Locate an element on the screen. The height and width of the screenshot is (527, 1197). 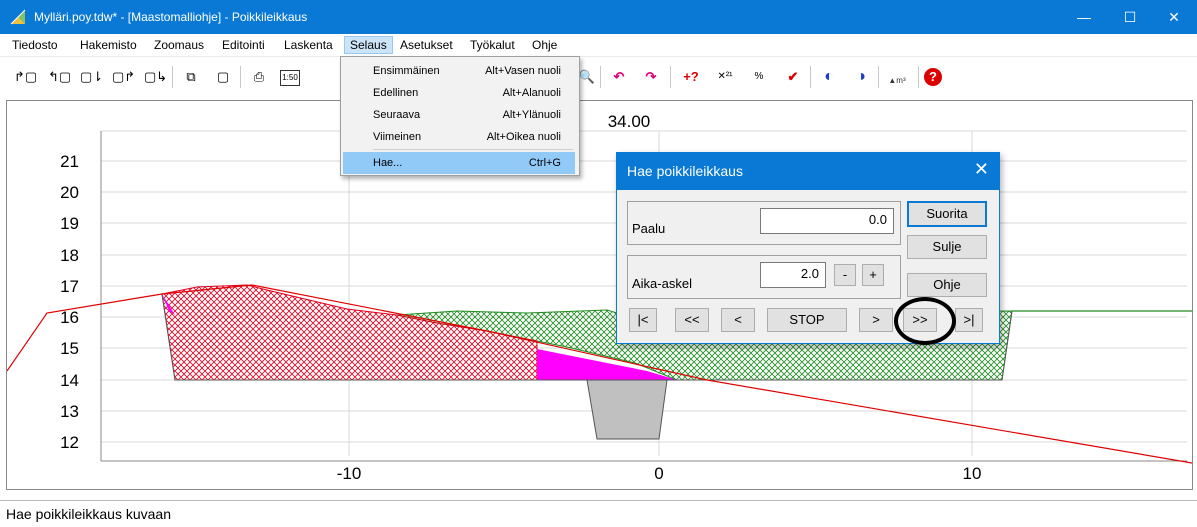
culvert-structure is located at coordinates (627, 409).